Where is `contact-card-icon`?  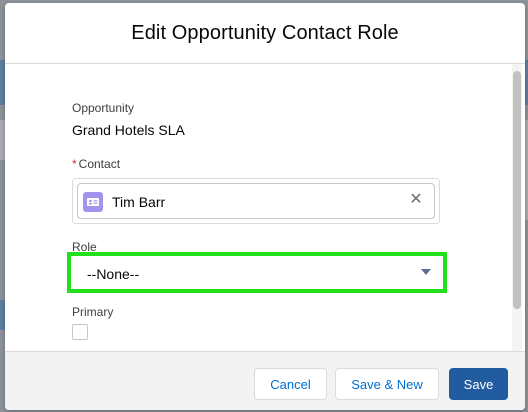
contact-card-icon is located at coordinates (93, 202).